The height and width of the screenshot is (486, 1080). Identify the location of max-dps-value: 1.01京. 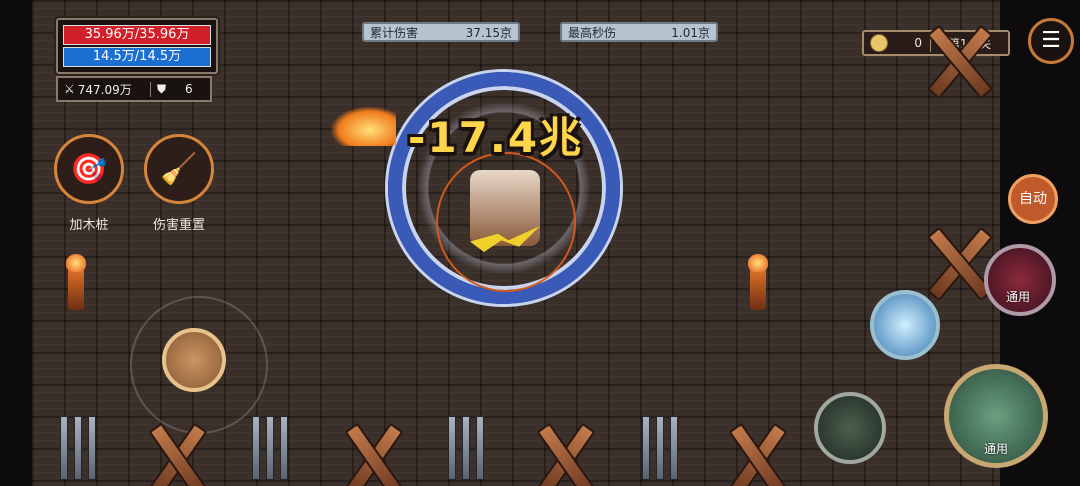
(690, 32).